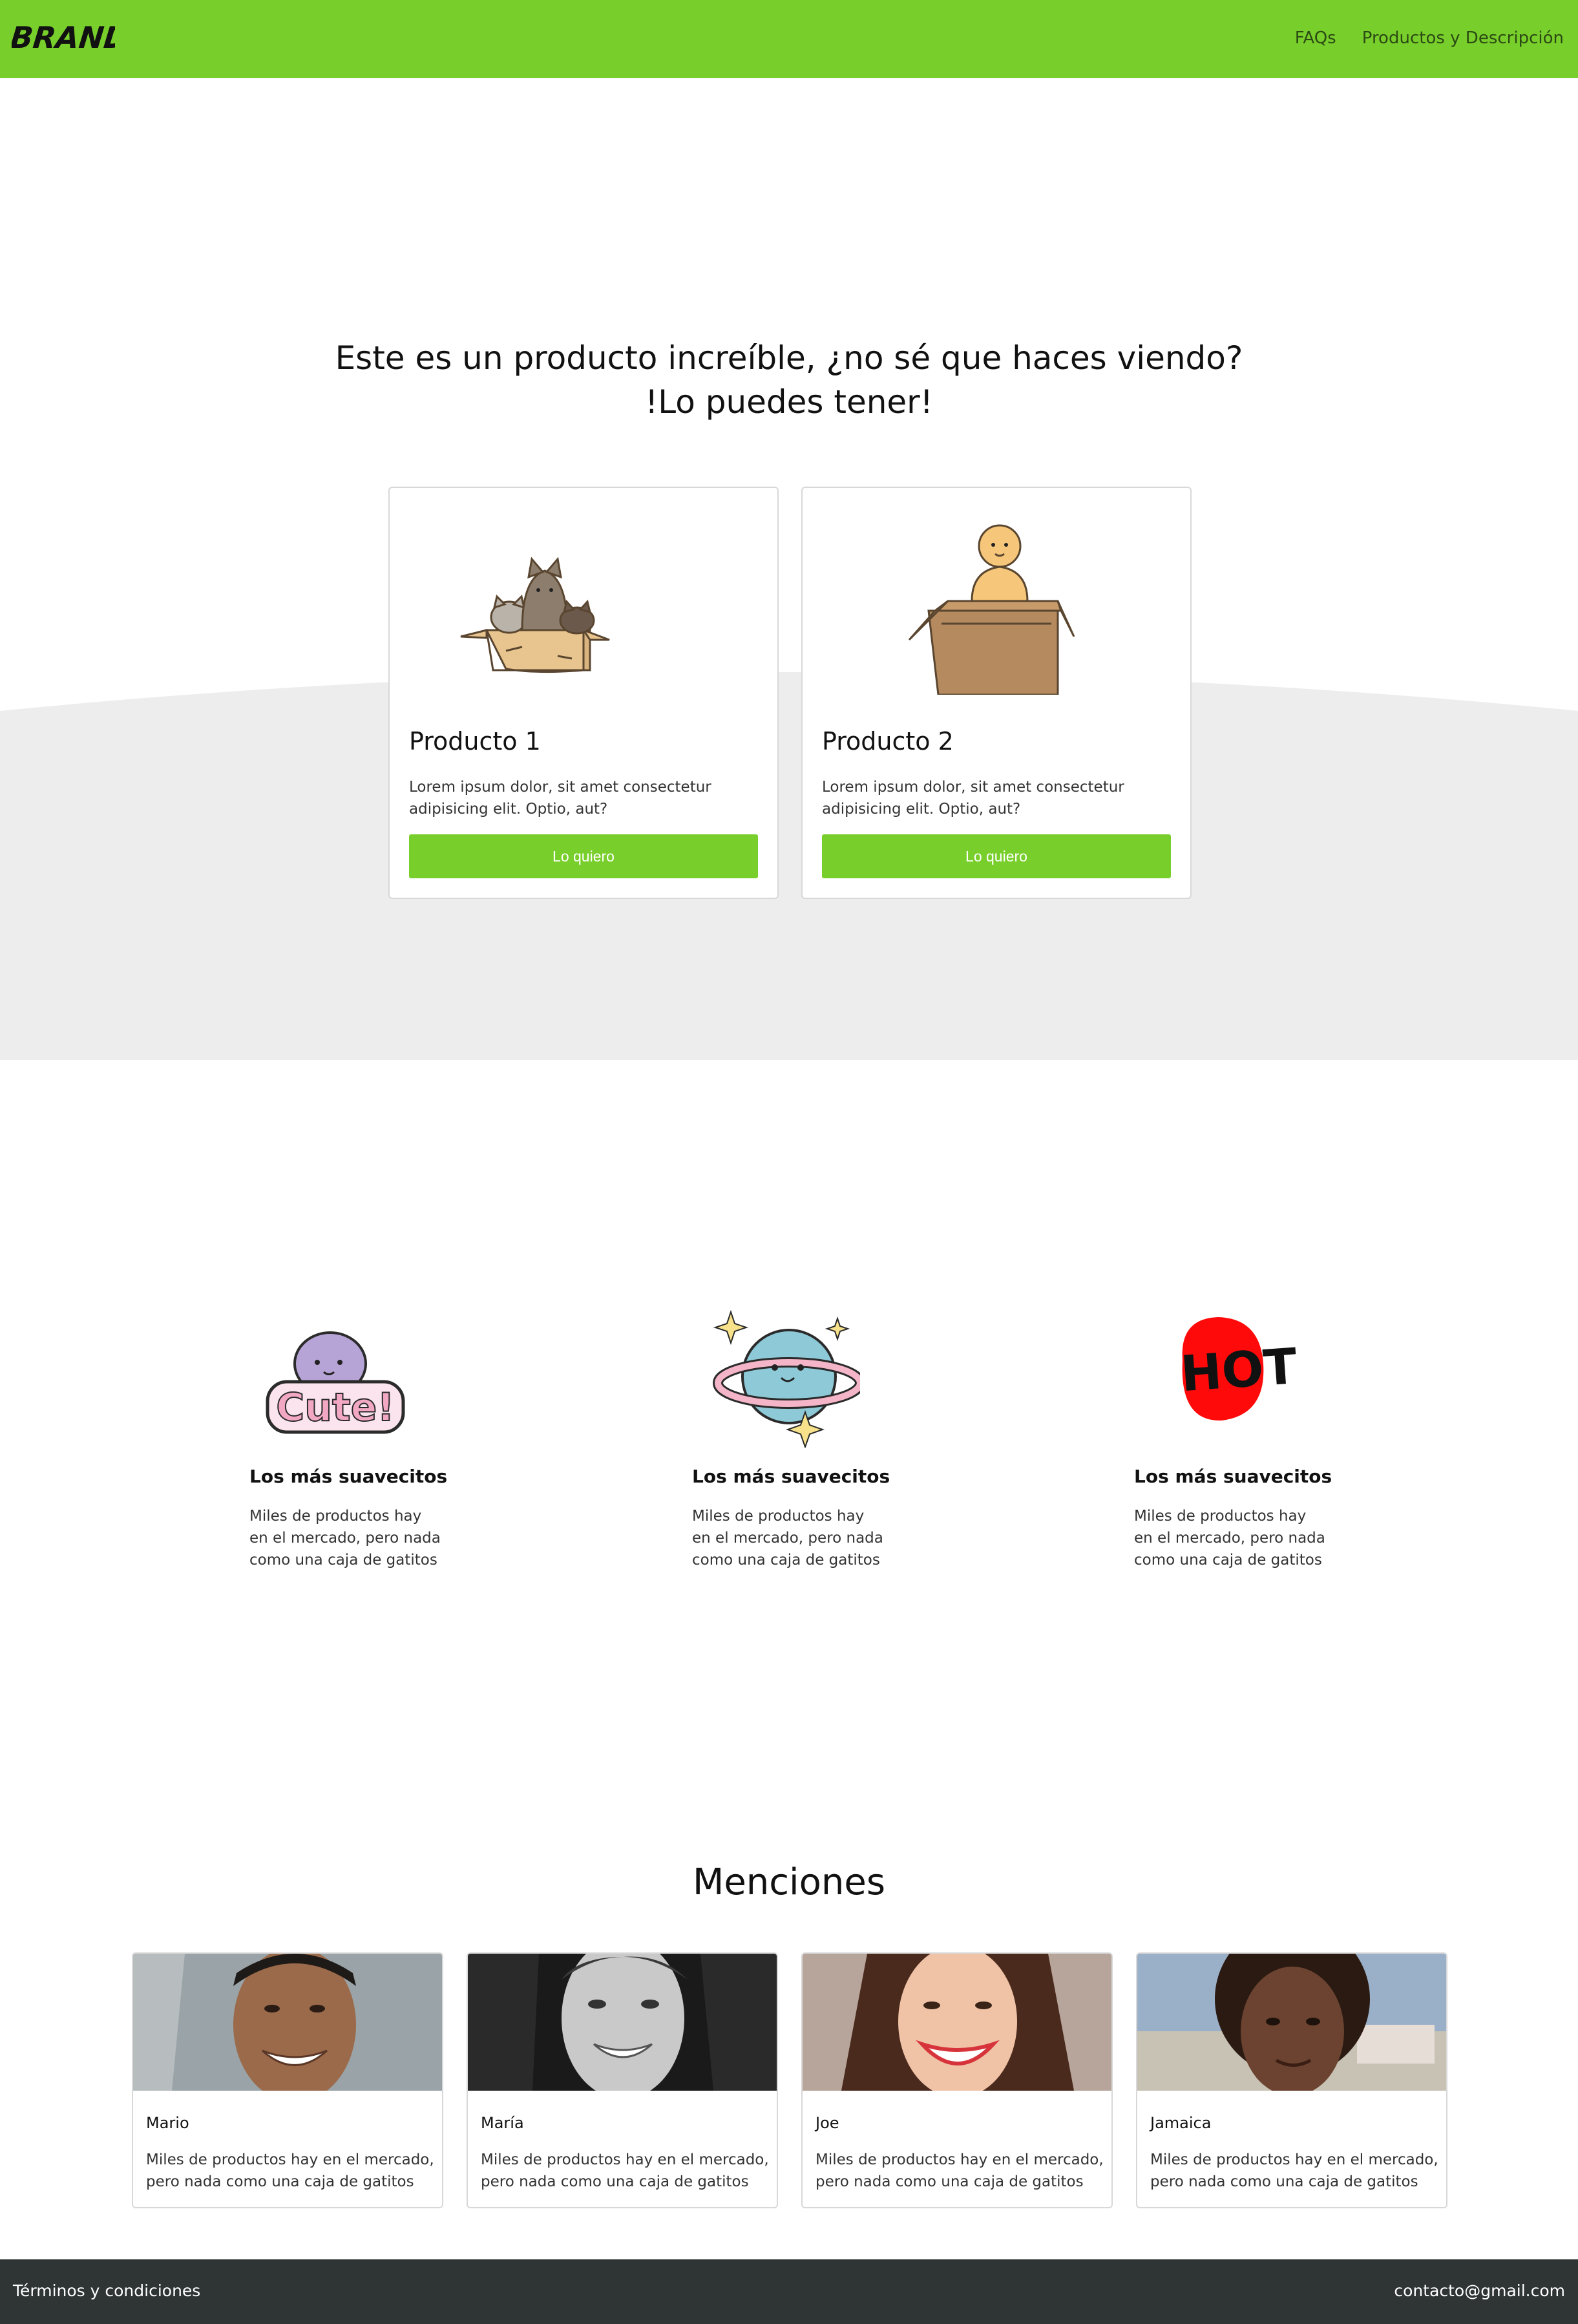 The image size is (1578, 2324). I want to click on svg-text: BRAND, so click(63, 37).